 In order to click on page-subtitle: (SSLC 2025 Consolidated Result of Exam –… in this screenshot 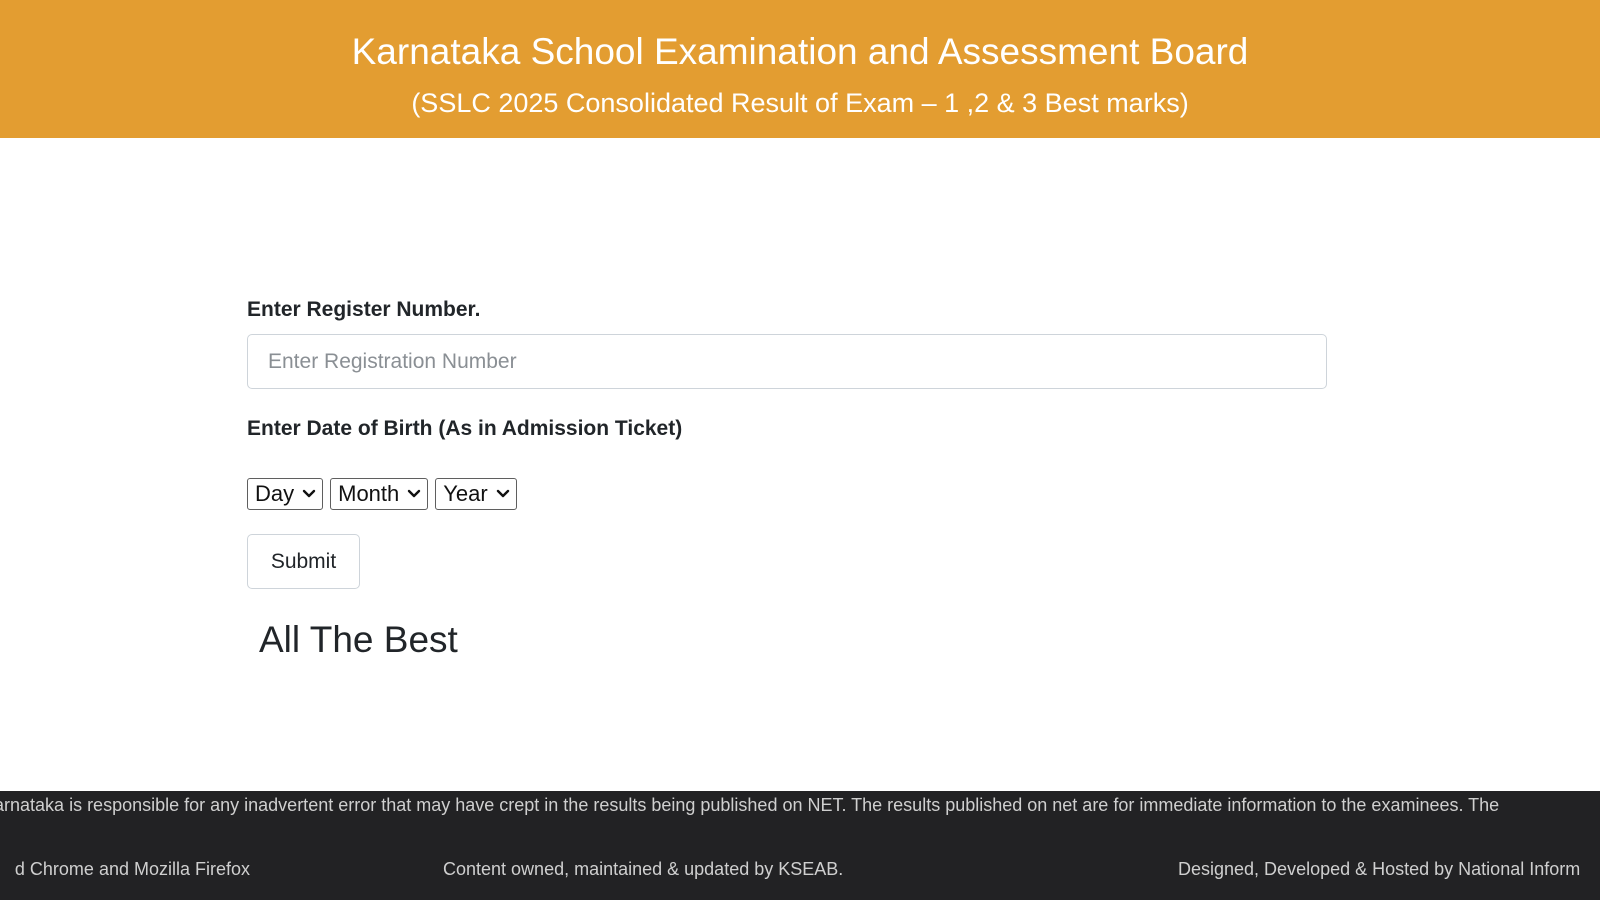, I will do `click(800, 103)`.